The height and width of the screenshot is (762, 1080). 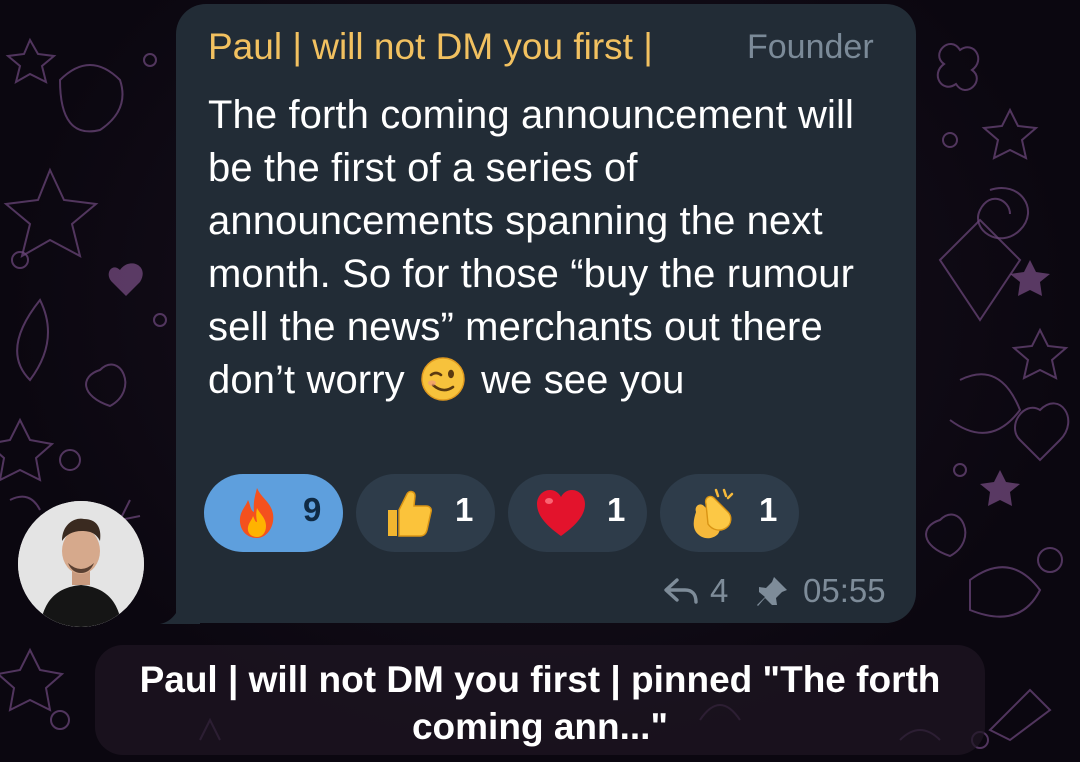 I want to click on reply-icon, so click(x=681, y=592).